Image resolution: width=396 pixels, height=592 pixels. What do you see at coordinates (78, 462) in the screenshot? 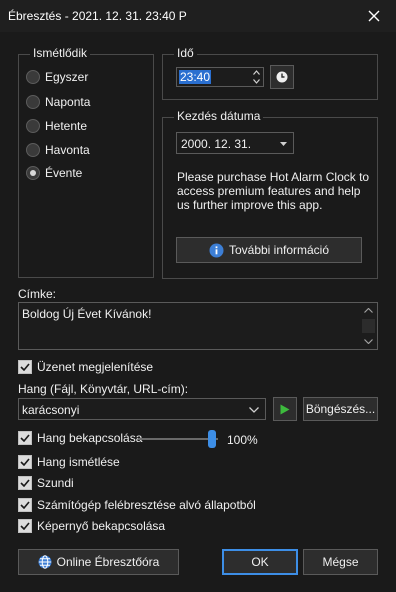
I see `repeat-sound-label: Hang ismétlése` at bounding box center [78, 462].